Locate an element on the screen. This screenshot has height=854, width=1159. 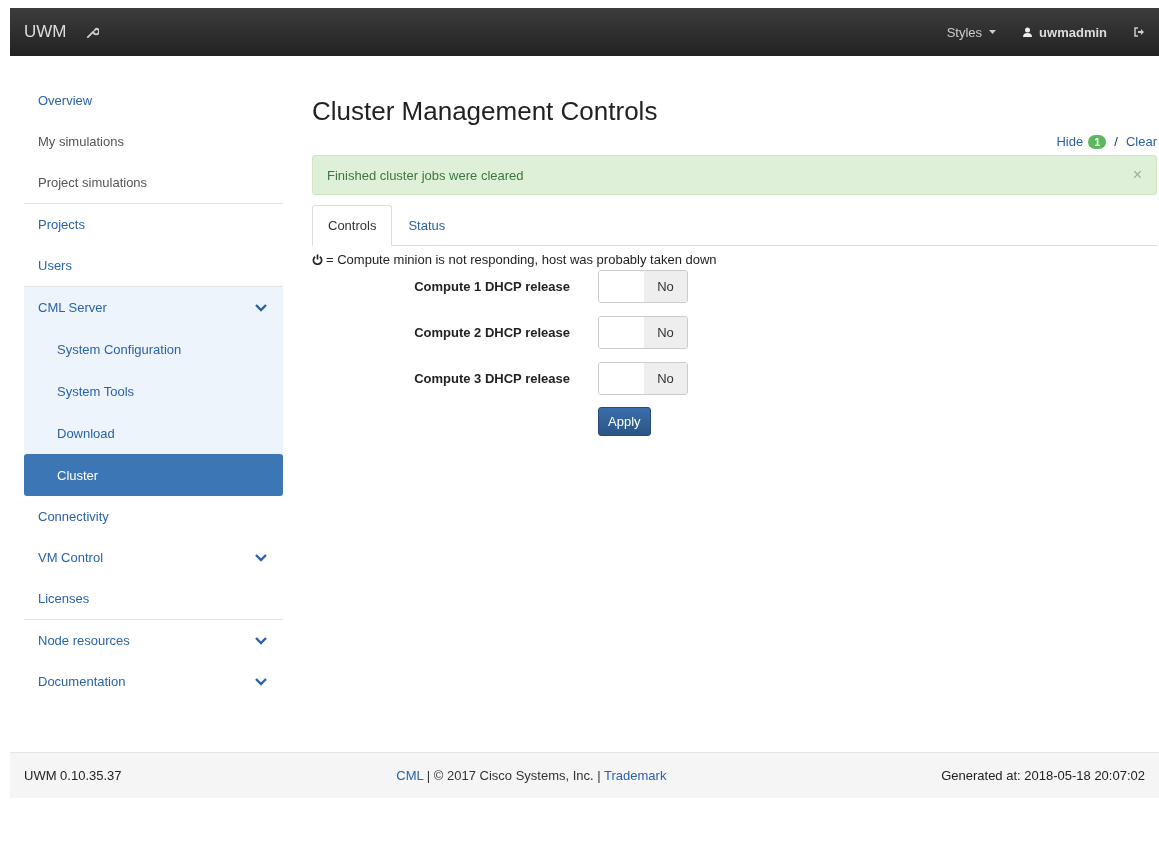
control-label: Compute 3 DHCP release is located at coordinates (491, 378).